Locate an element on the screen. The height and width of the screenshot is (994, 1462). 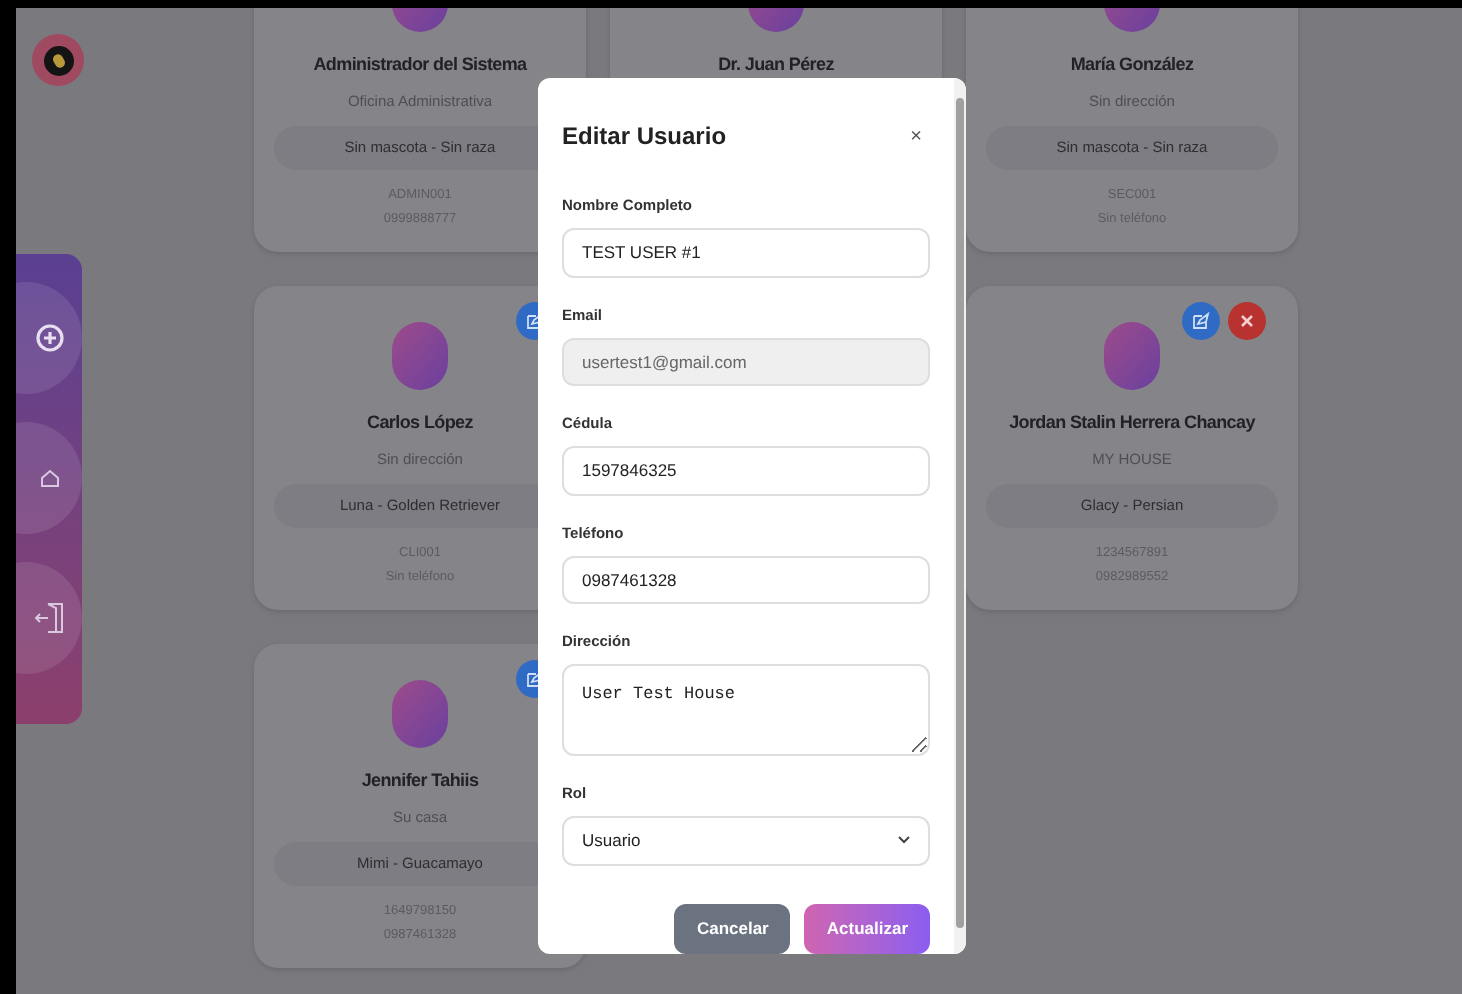
edit-button is located at coordinates (1201, 321).